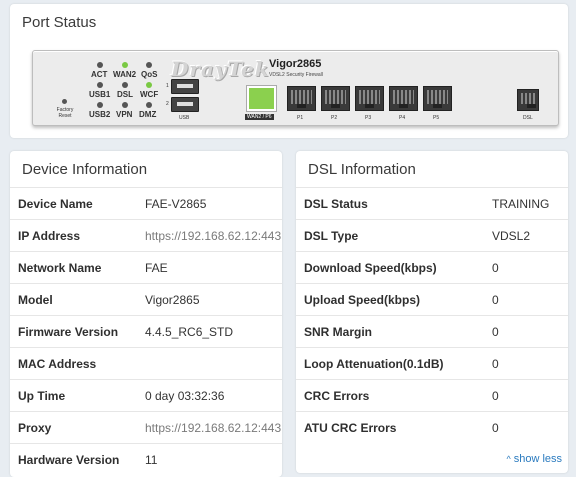 This screenshot has width=576, height=477. Describe the element at coordinates (100, 105) in the screenshot. I see `led-usb2` at that location.